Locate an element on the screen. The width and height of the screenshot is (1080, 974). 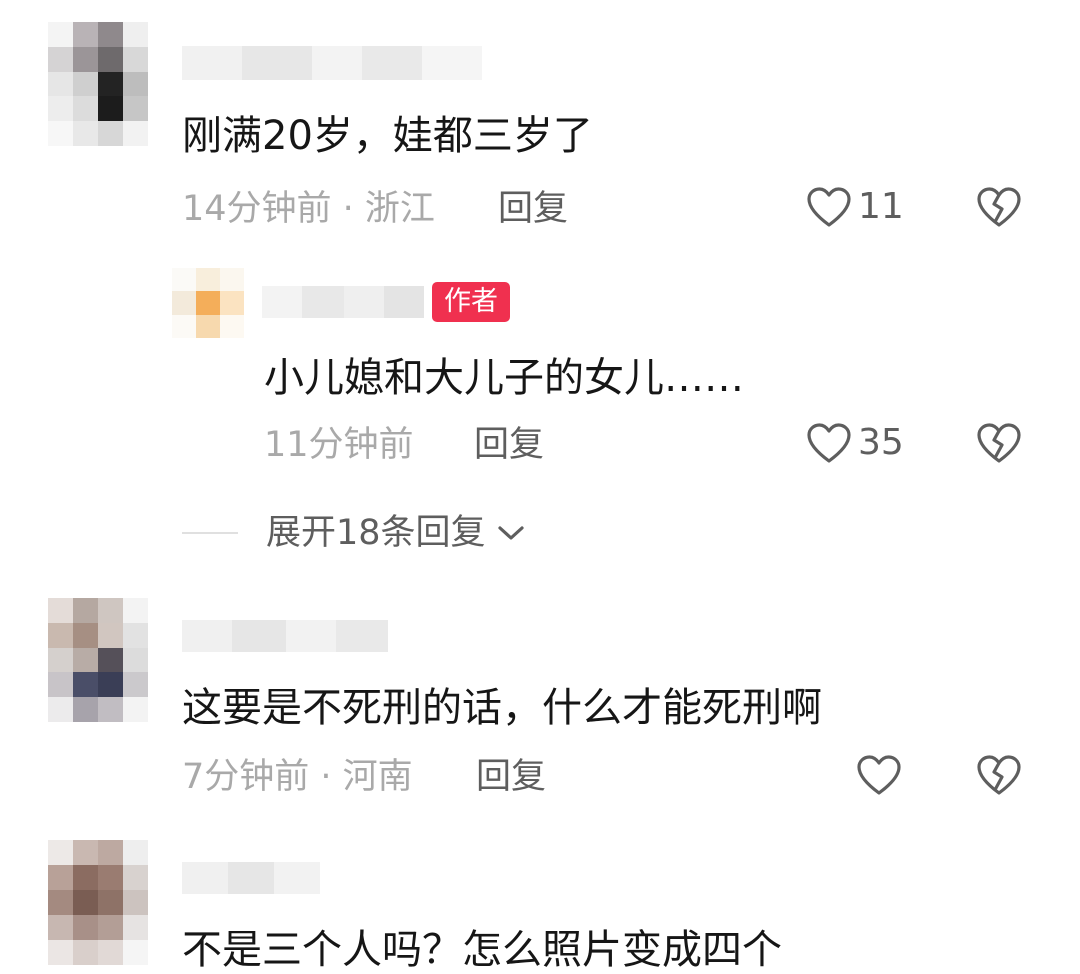
comment-meta: 7分钟前 · 河南 is located at coordinates (297, 777).